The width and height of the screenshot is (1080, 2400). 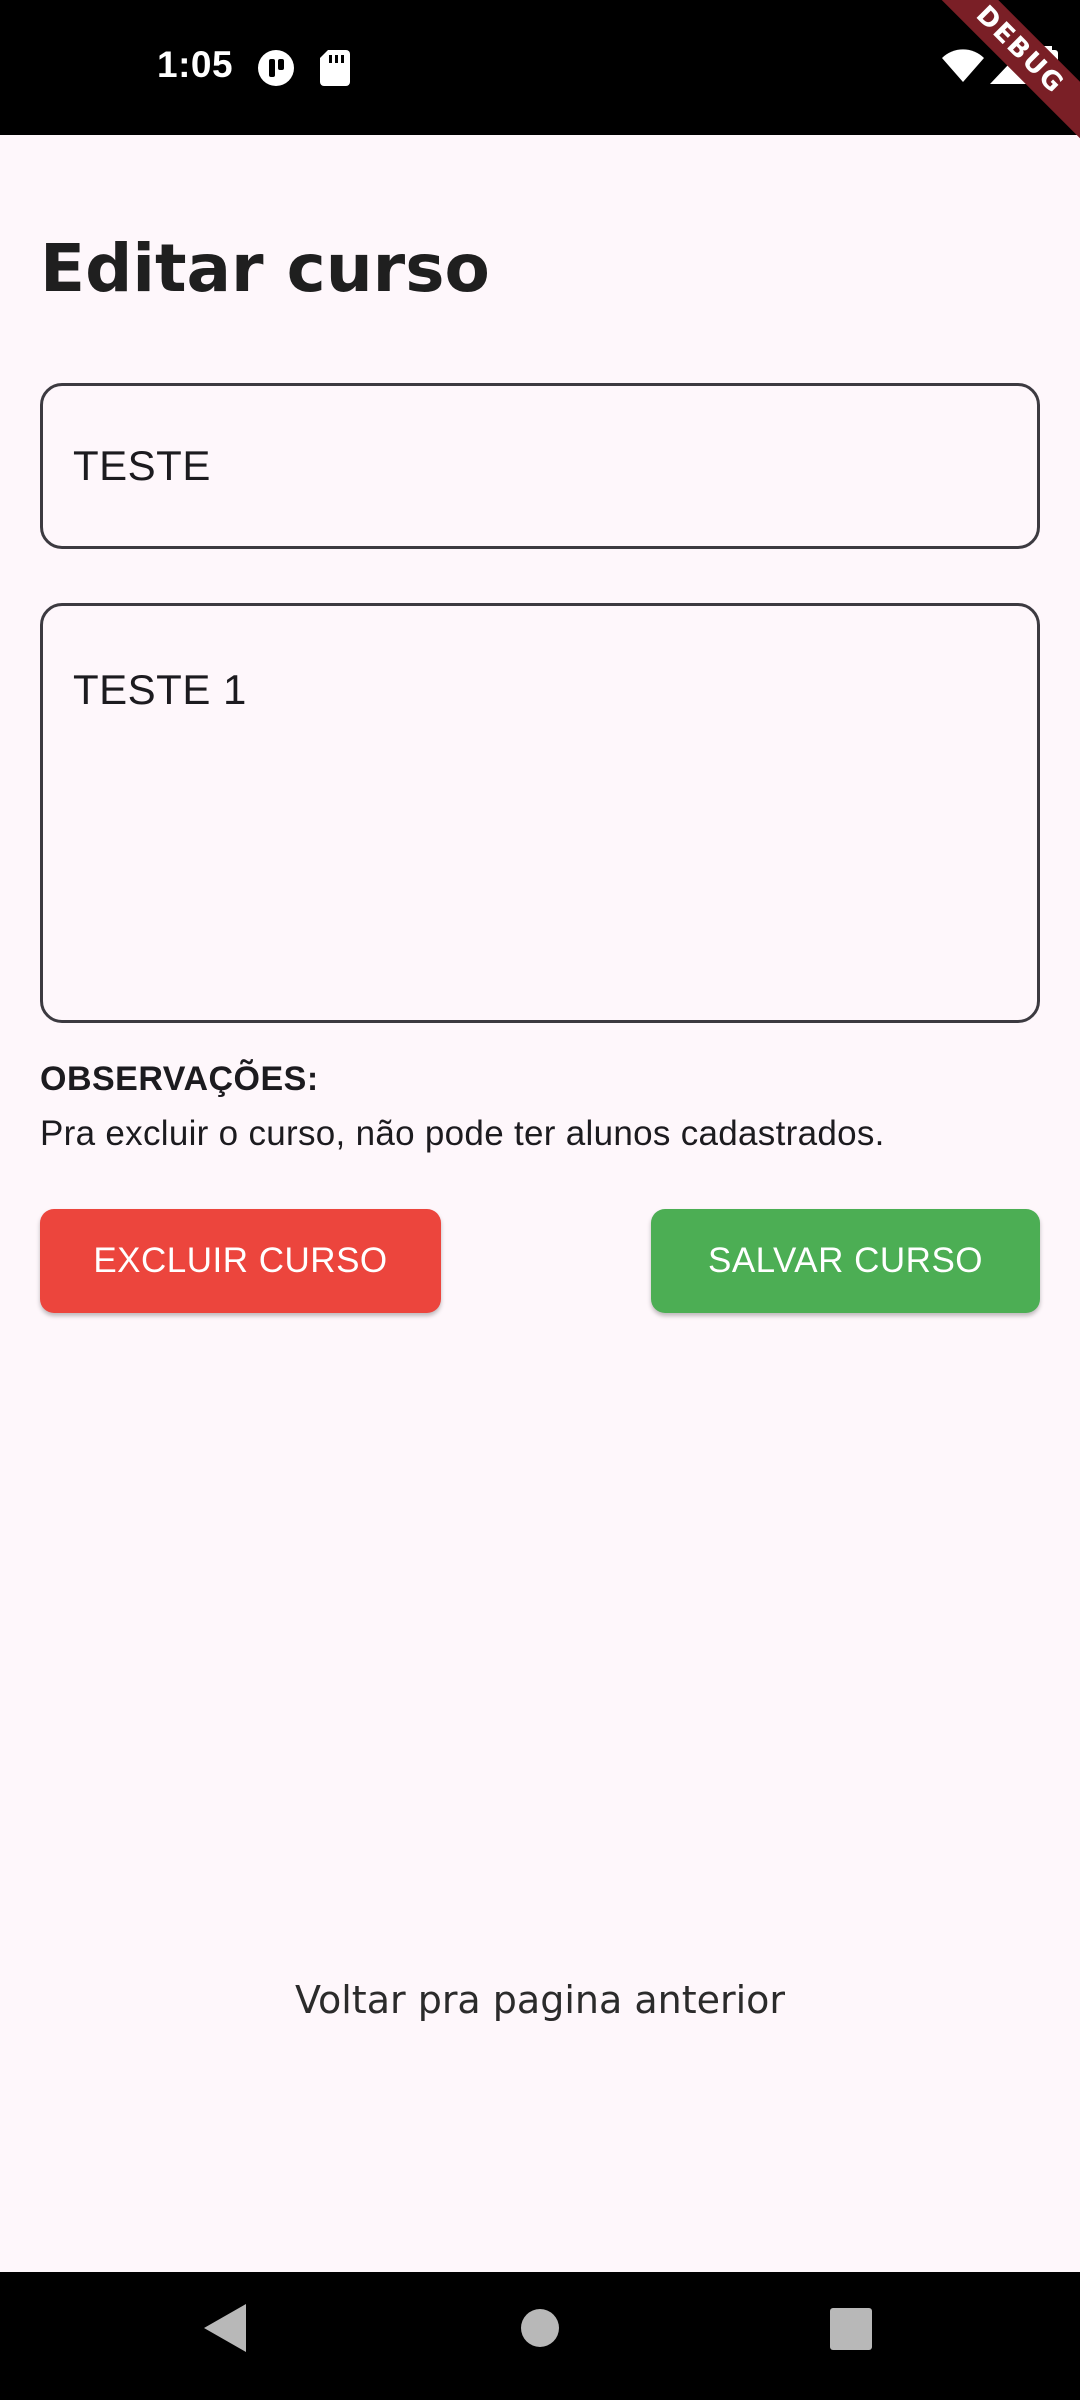 I want to click on delete-course-label: EXCLUIR CURSO, so click(x=240, y=1260).